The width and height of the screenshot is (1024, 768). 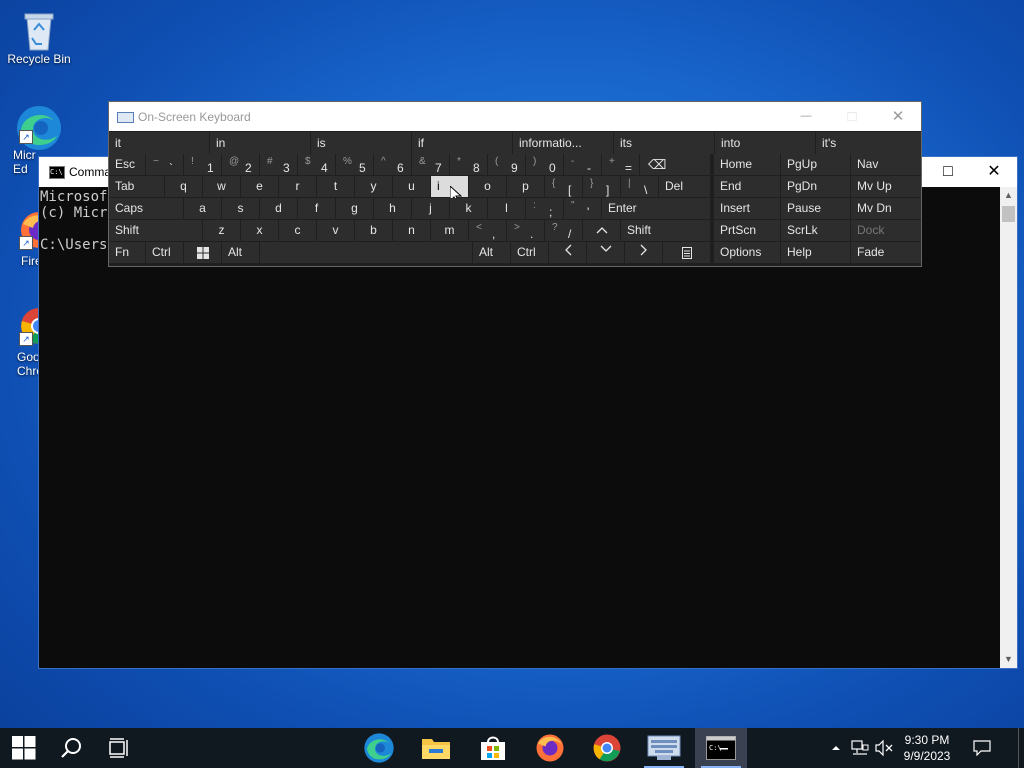 What do you see at coordinates (127, 164) in the screenshot?
I see `key-esc: Esc` at bounding box center [127, 164].